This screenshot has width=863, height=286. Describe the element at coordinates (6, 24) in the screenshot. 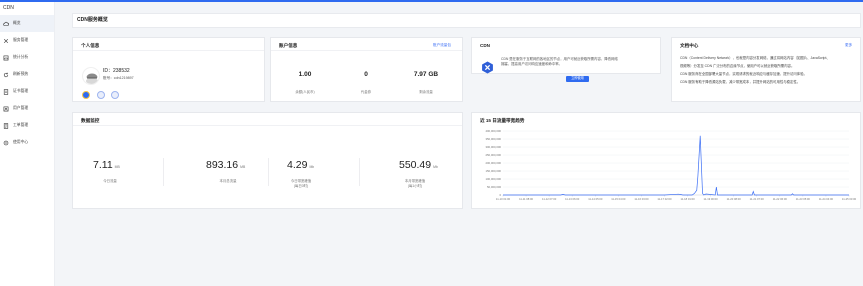

I see `cloud-icon` at that location.